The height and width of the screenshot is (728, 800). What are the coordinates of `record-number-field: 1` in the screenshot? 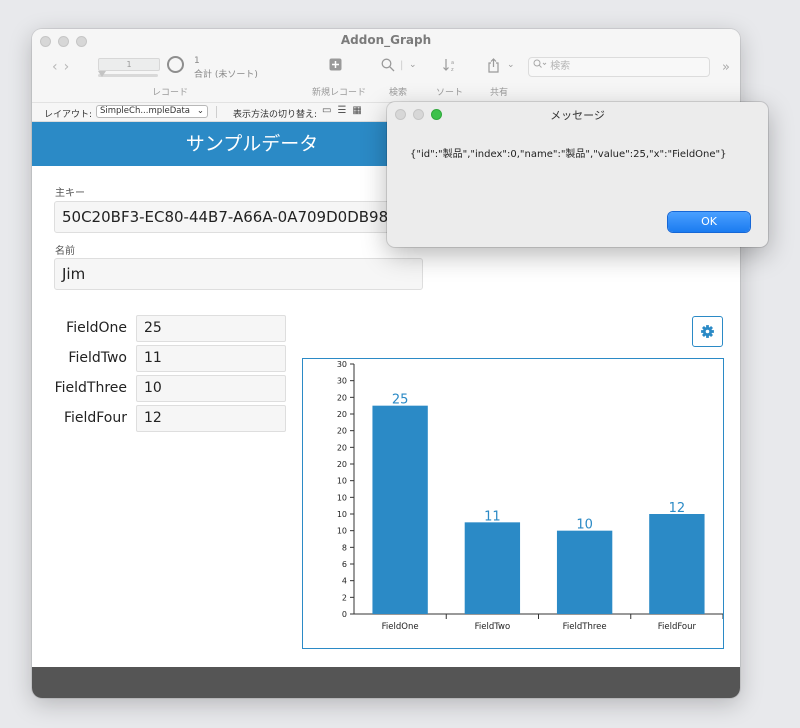 It's located at (129, 64).